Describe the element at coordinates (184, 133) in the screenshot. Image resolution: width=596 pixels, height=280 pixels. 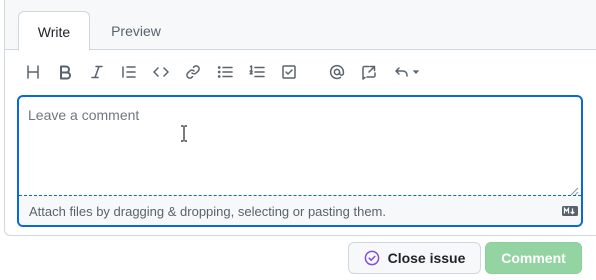
I see `text-cursor-icon` at that location.